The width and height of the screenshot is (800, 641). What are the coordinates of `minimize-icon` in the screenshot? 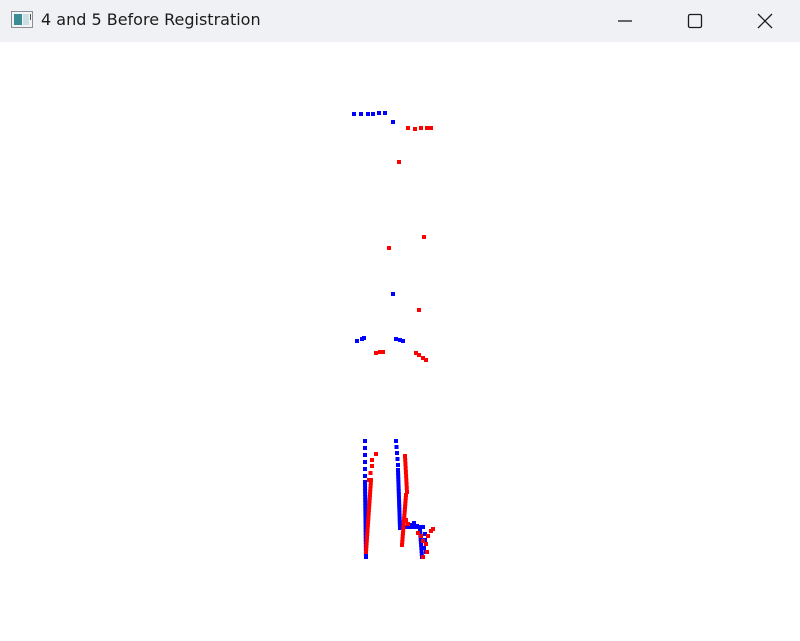 It's located at (625, 21).